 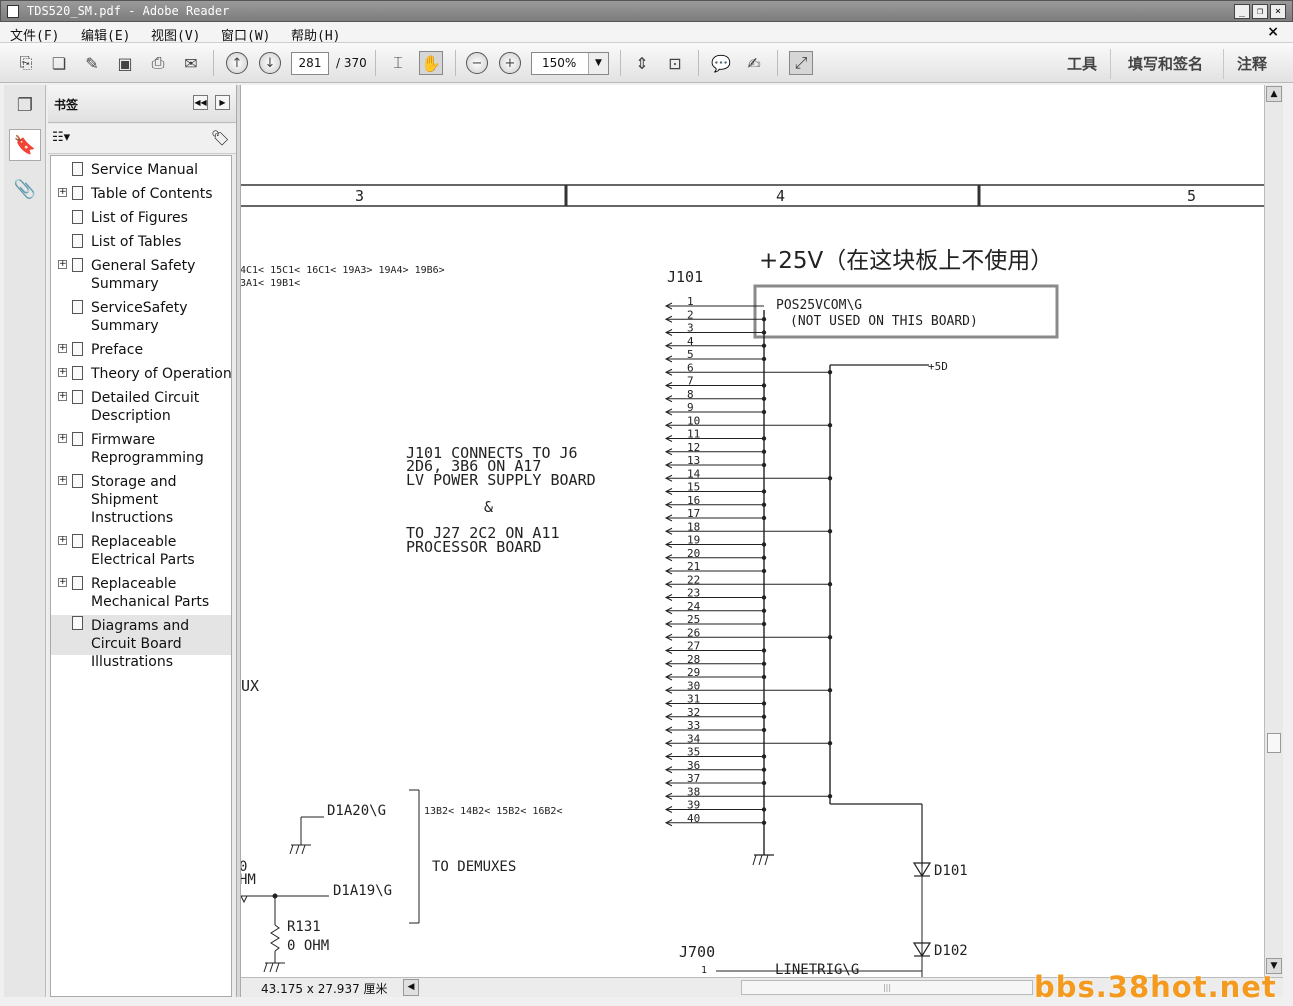 What do you see at coordinates (92, 63) in the screenshot?
I see `edit-pdf-icon: ✎` at bounding box center [92, 63].